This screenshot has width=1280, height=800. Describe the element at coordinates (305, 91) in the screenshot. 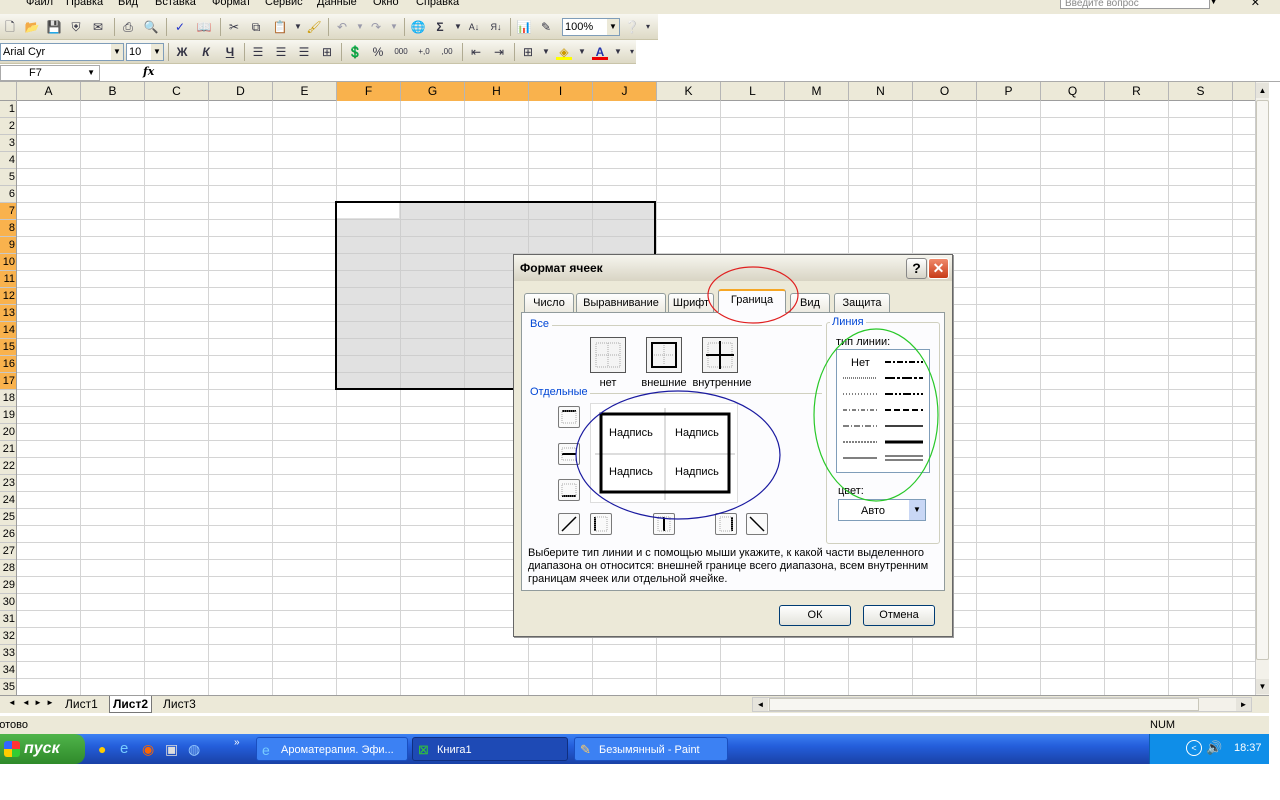

I see `column-header-e: E` at that location.